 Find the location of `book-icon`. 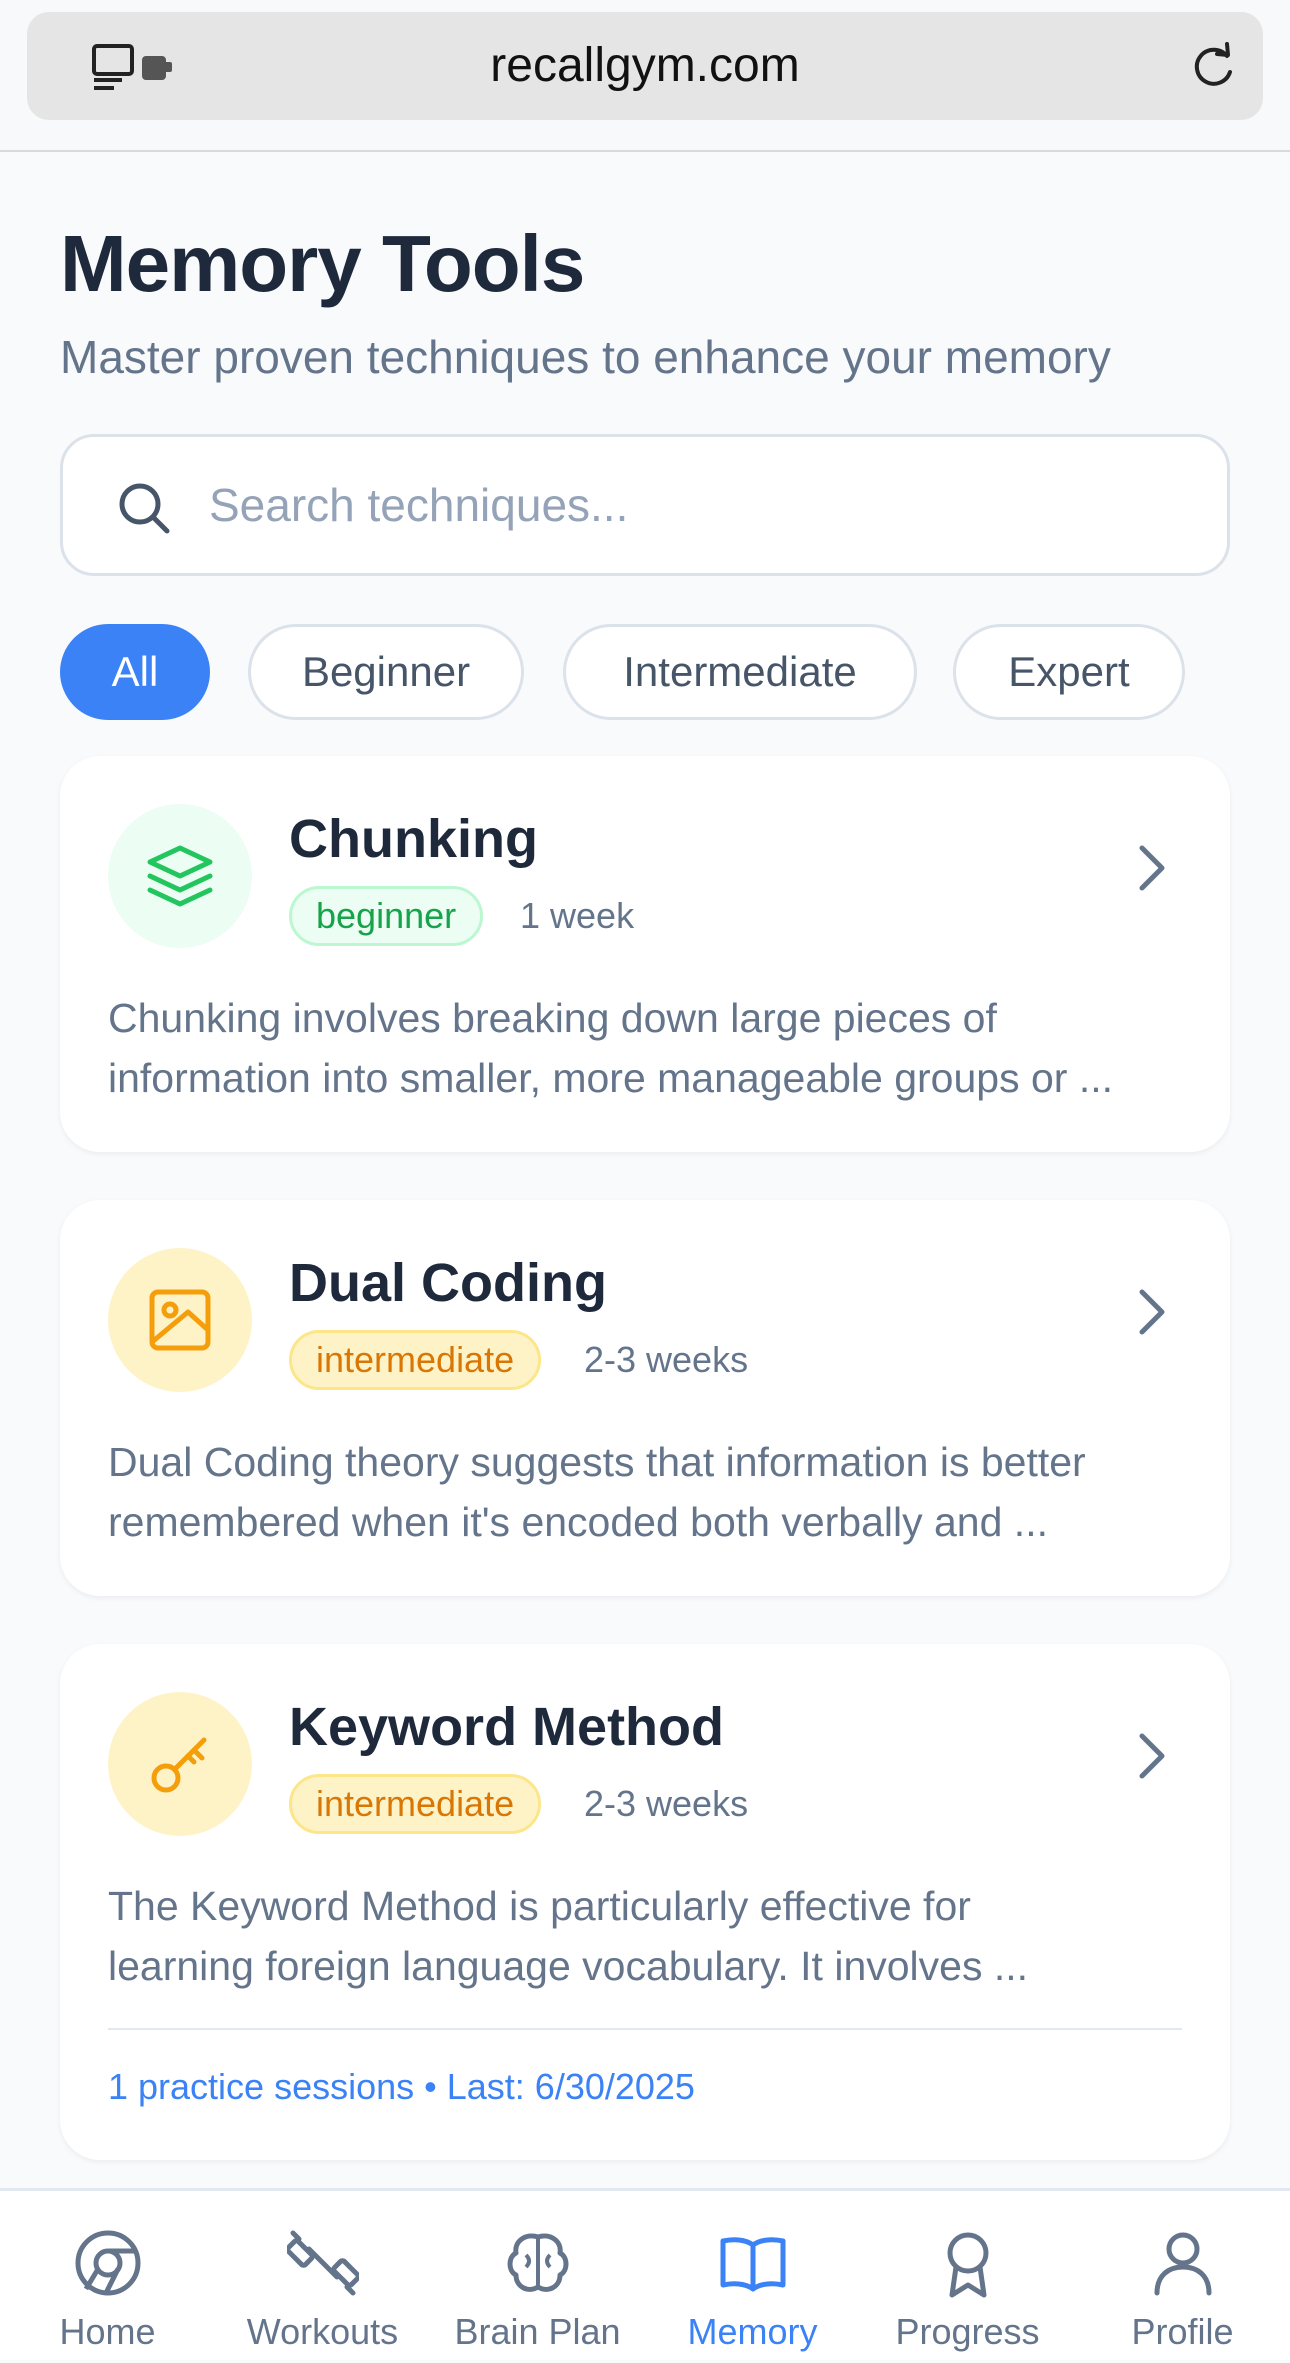

book-icon is located at coordinates (753, 2264).